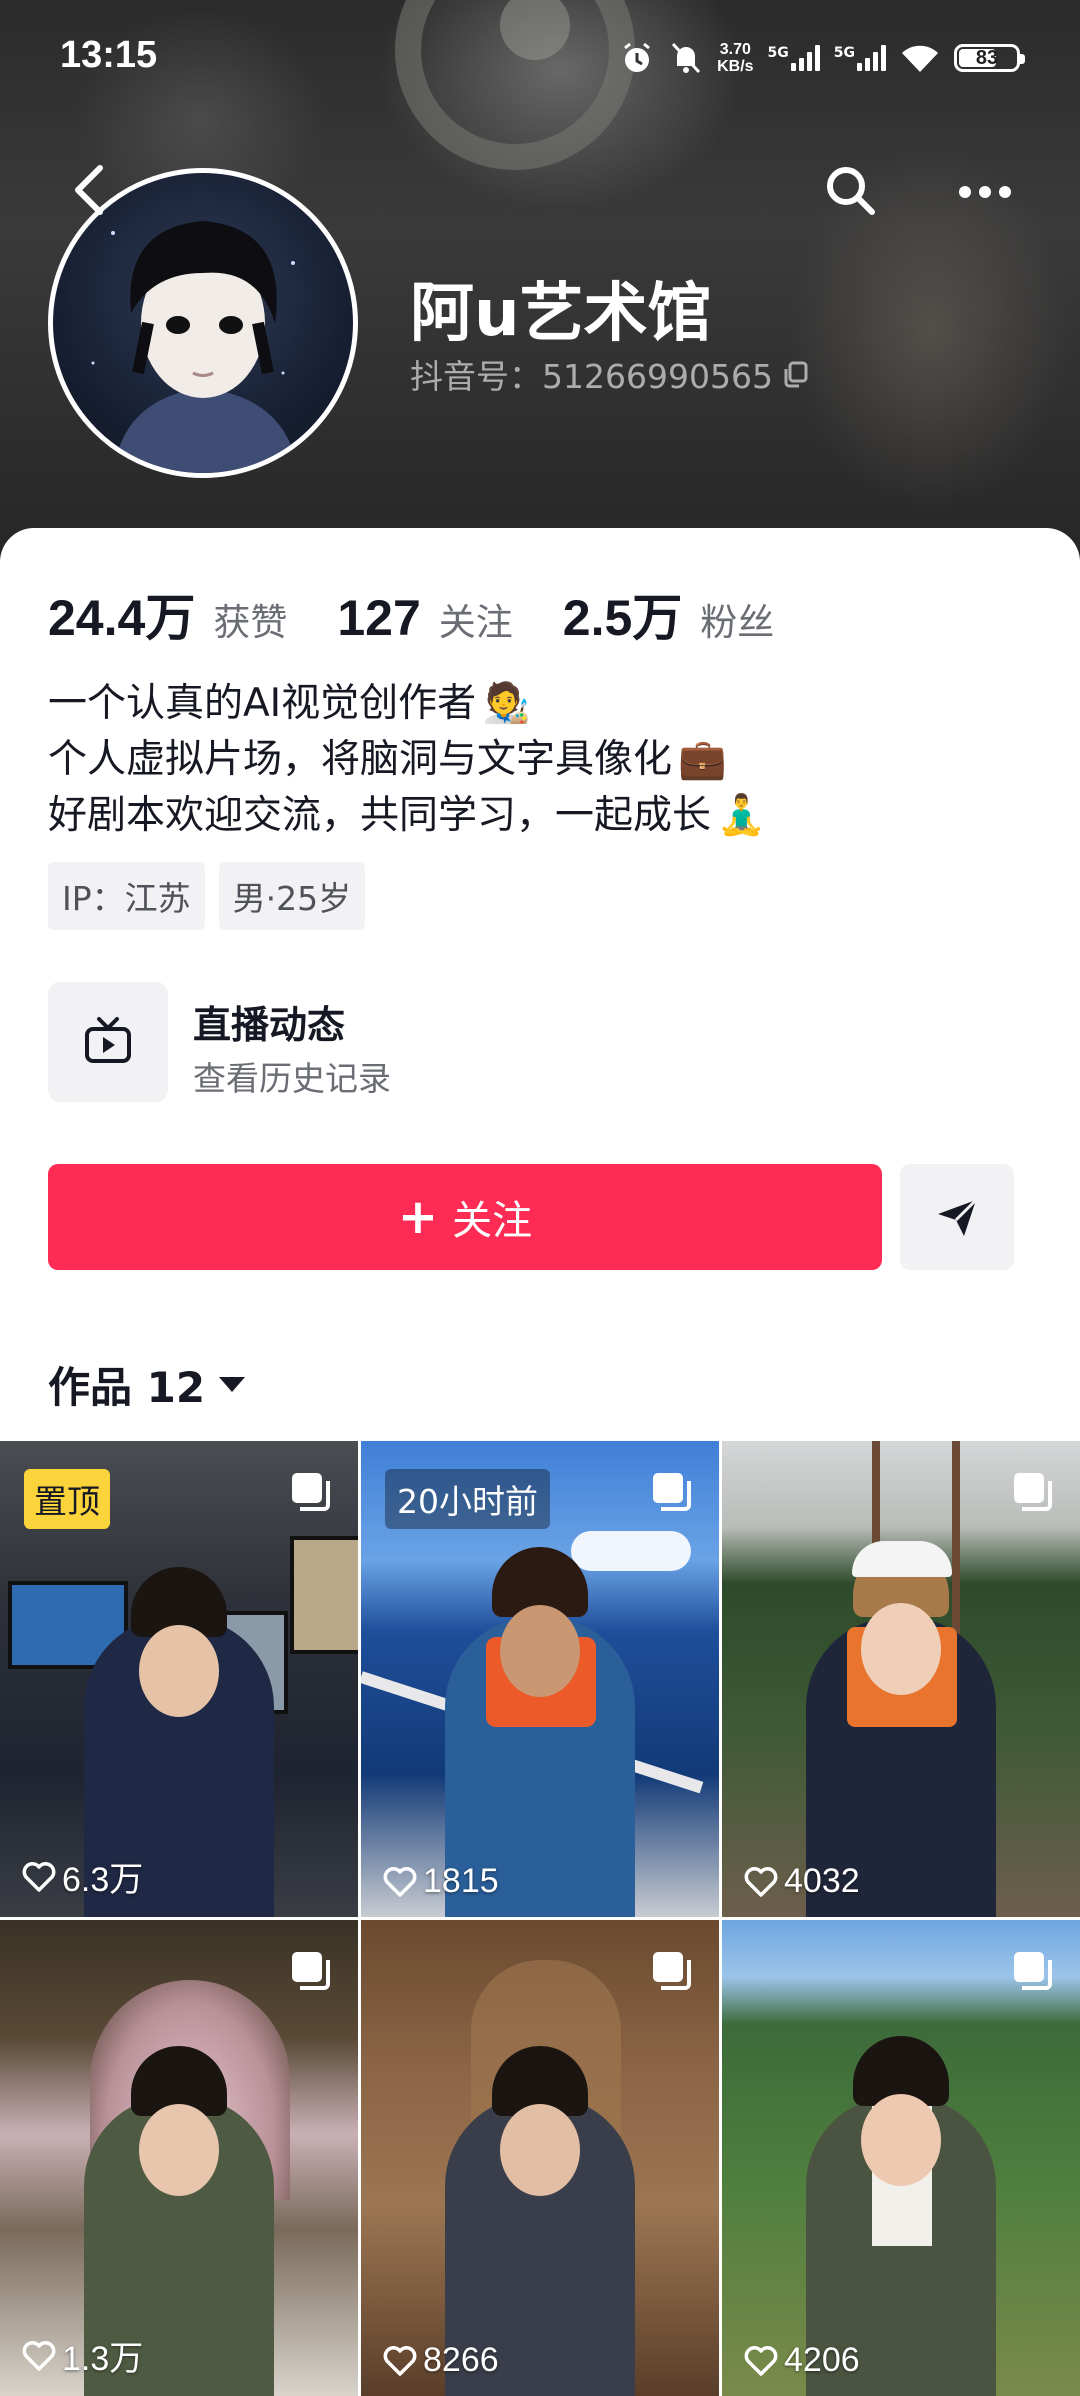  What do you see at coordinates (324, 1595) in the screenshot?
I see `monitor-image` at bounding box center [324, 1595].